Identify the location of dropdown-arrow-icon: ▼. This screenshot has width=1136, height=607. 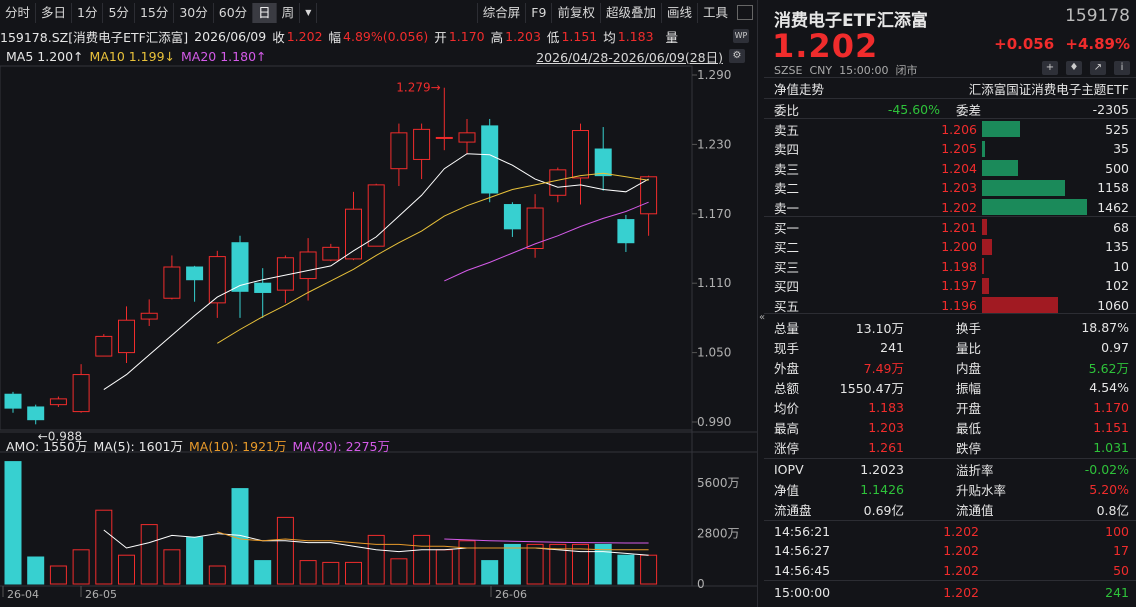
(309, 12).